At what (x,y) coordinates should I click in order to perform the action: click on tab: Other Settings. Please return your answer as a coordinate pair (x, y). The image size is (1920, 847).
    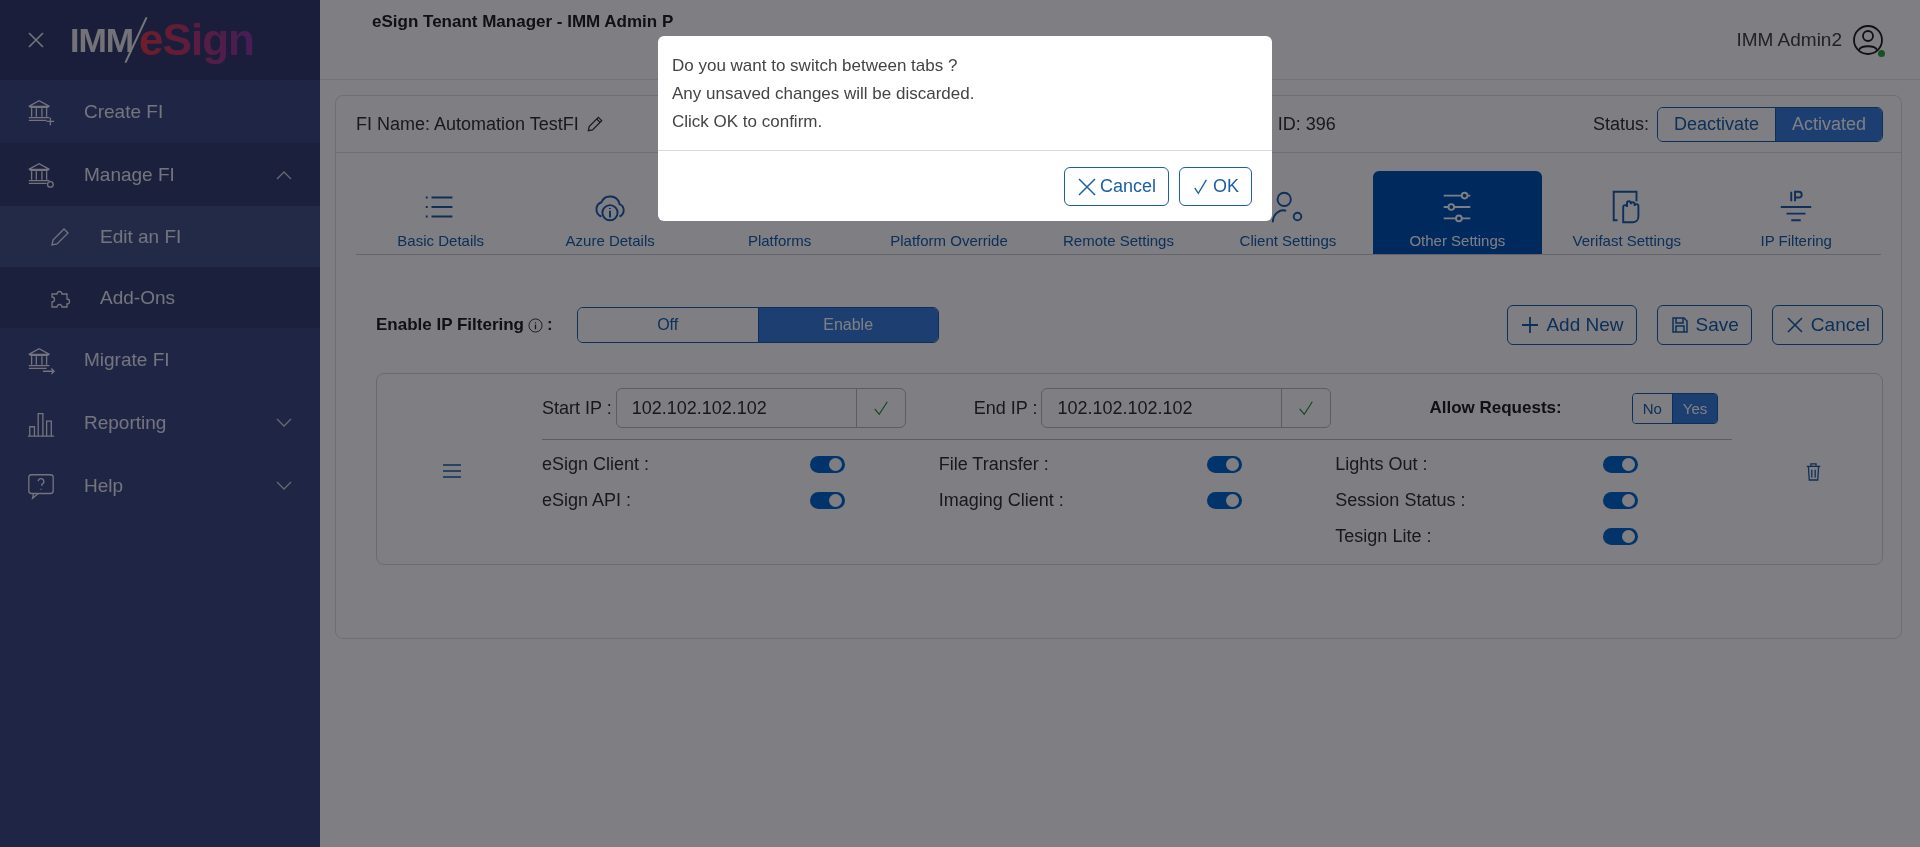
    Looking at the image, I should click on (1457, 212).